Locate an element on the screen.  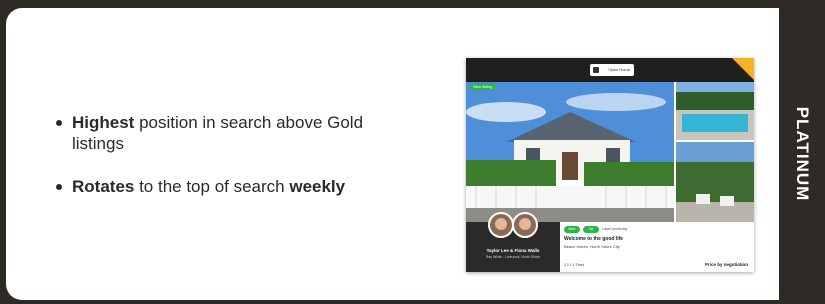
calendar-icon is located at coordinates (596, 70).